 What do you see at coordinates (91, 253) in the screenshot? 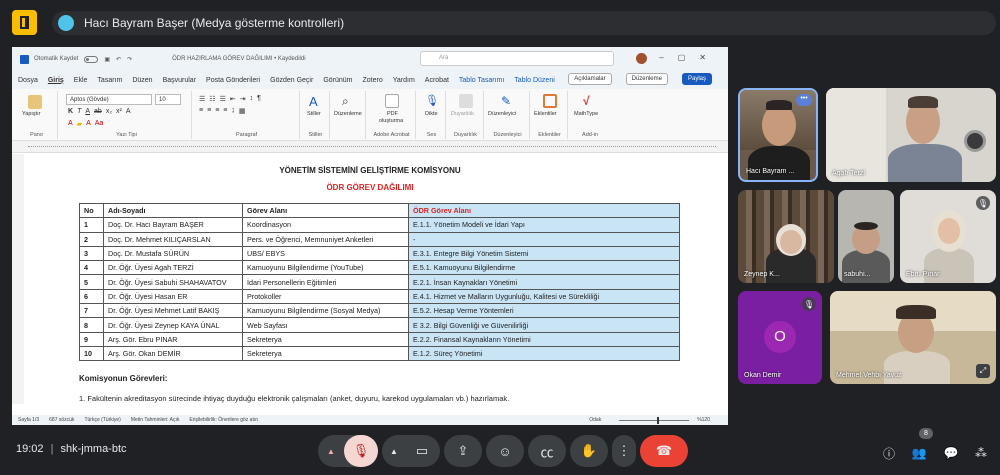
I see `cell-no: 3` at bounding box center [91, 253].